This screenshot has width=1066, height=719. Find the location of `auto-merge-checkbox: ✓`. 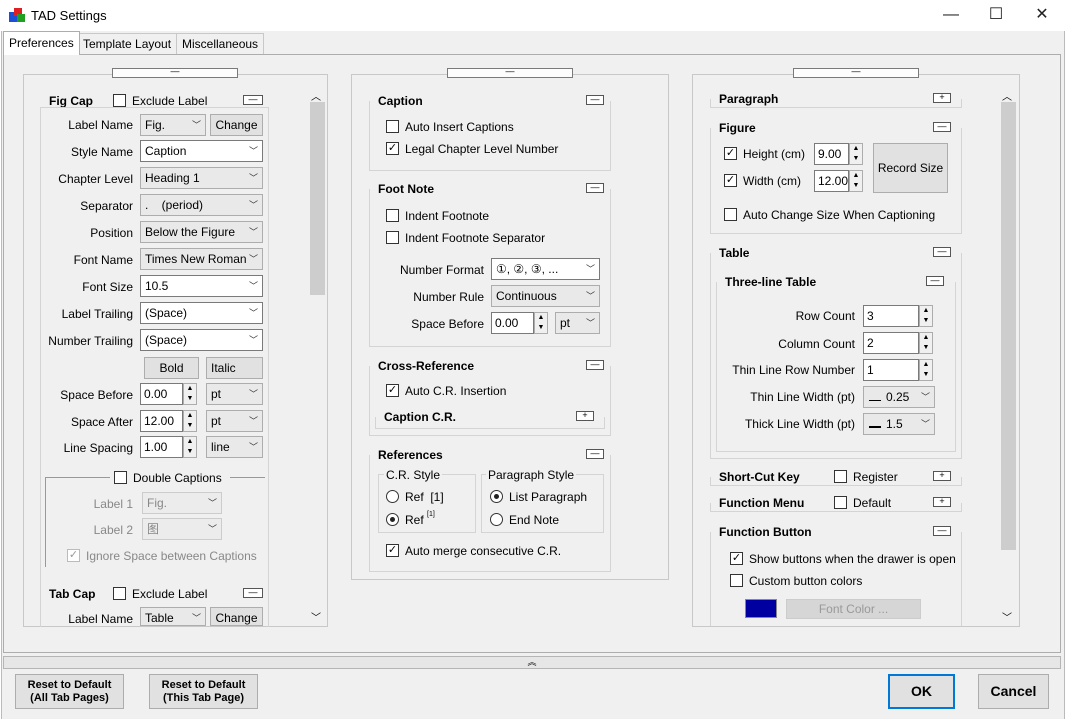

auto-merge-checkbox: ✓ is located at coordinates (392, 550).